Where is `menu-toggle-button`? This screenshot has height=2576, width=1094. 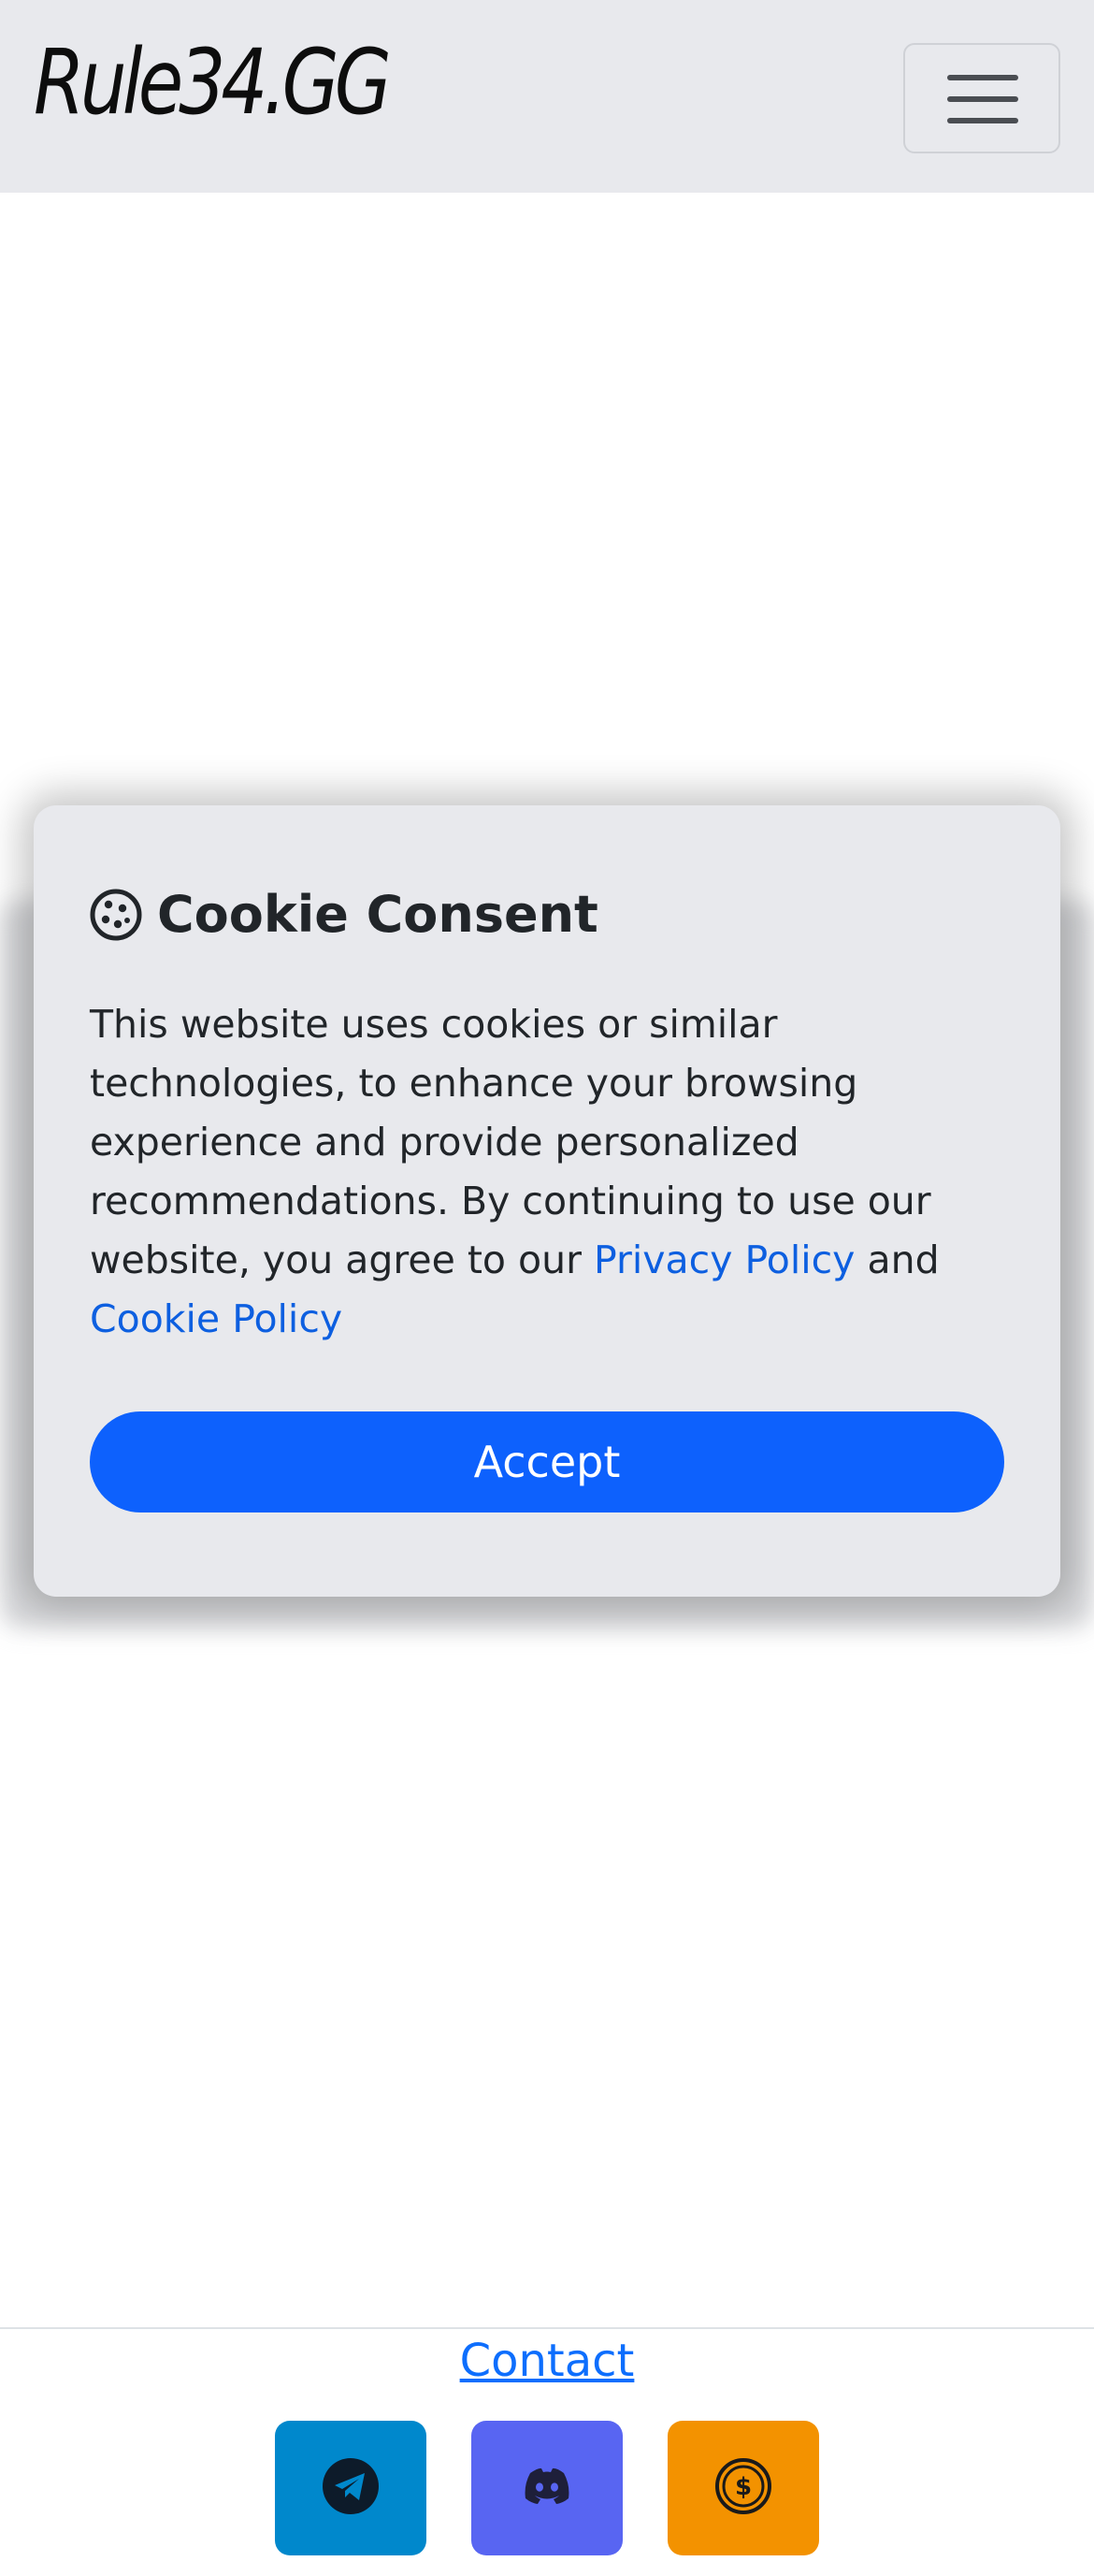 menu-toggle-button is located at coordinates (982, 98).